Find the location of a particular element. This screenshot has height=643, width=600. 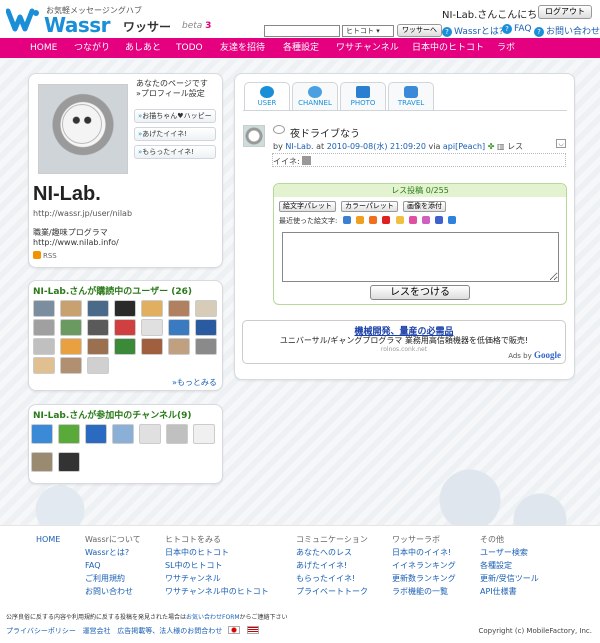

about-link: ? Wassrとは? is located at coordinates (473, 30).